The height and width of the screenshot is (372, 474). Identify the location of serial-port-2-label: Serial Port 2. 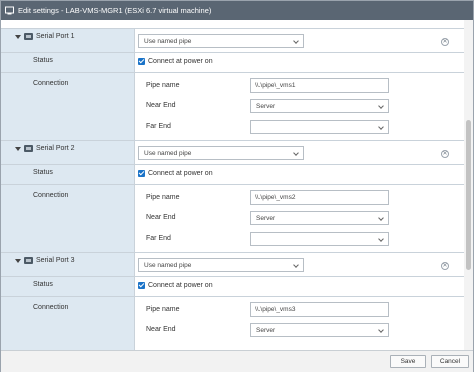
(55, 148).